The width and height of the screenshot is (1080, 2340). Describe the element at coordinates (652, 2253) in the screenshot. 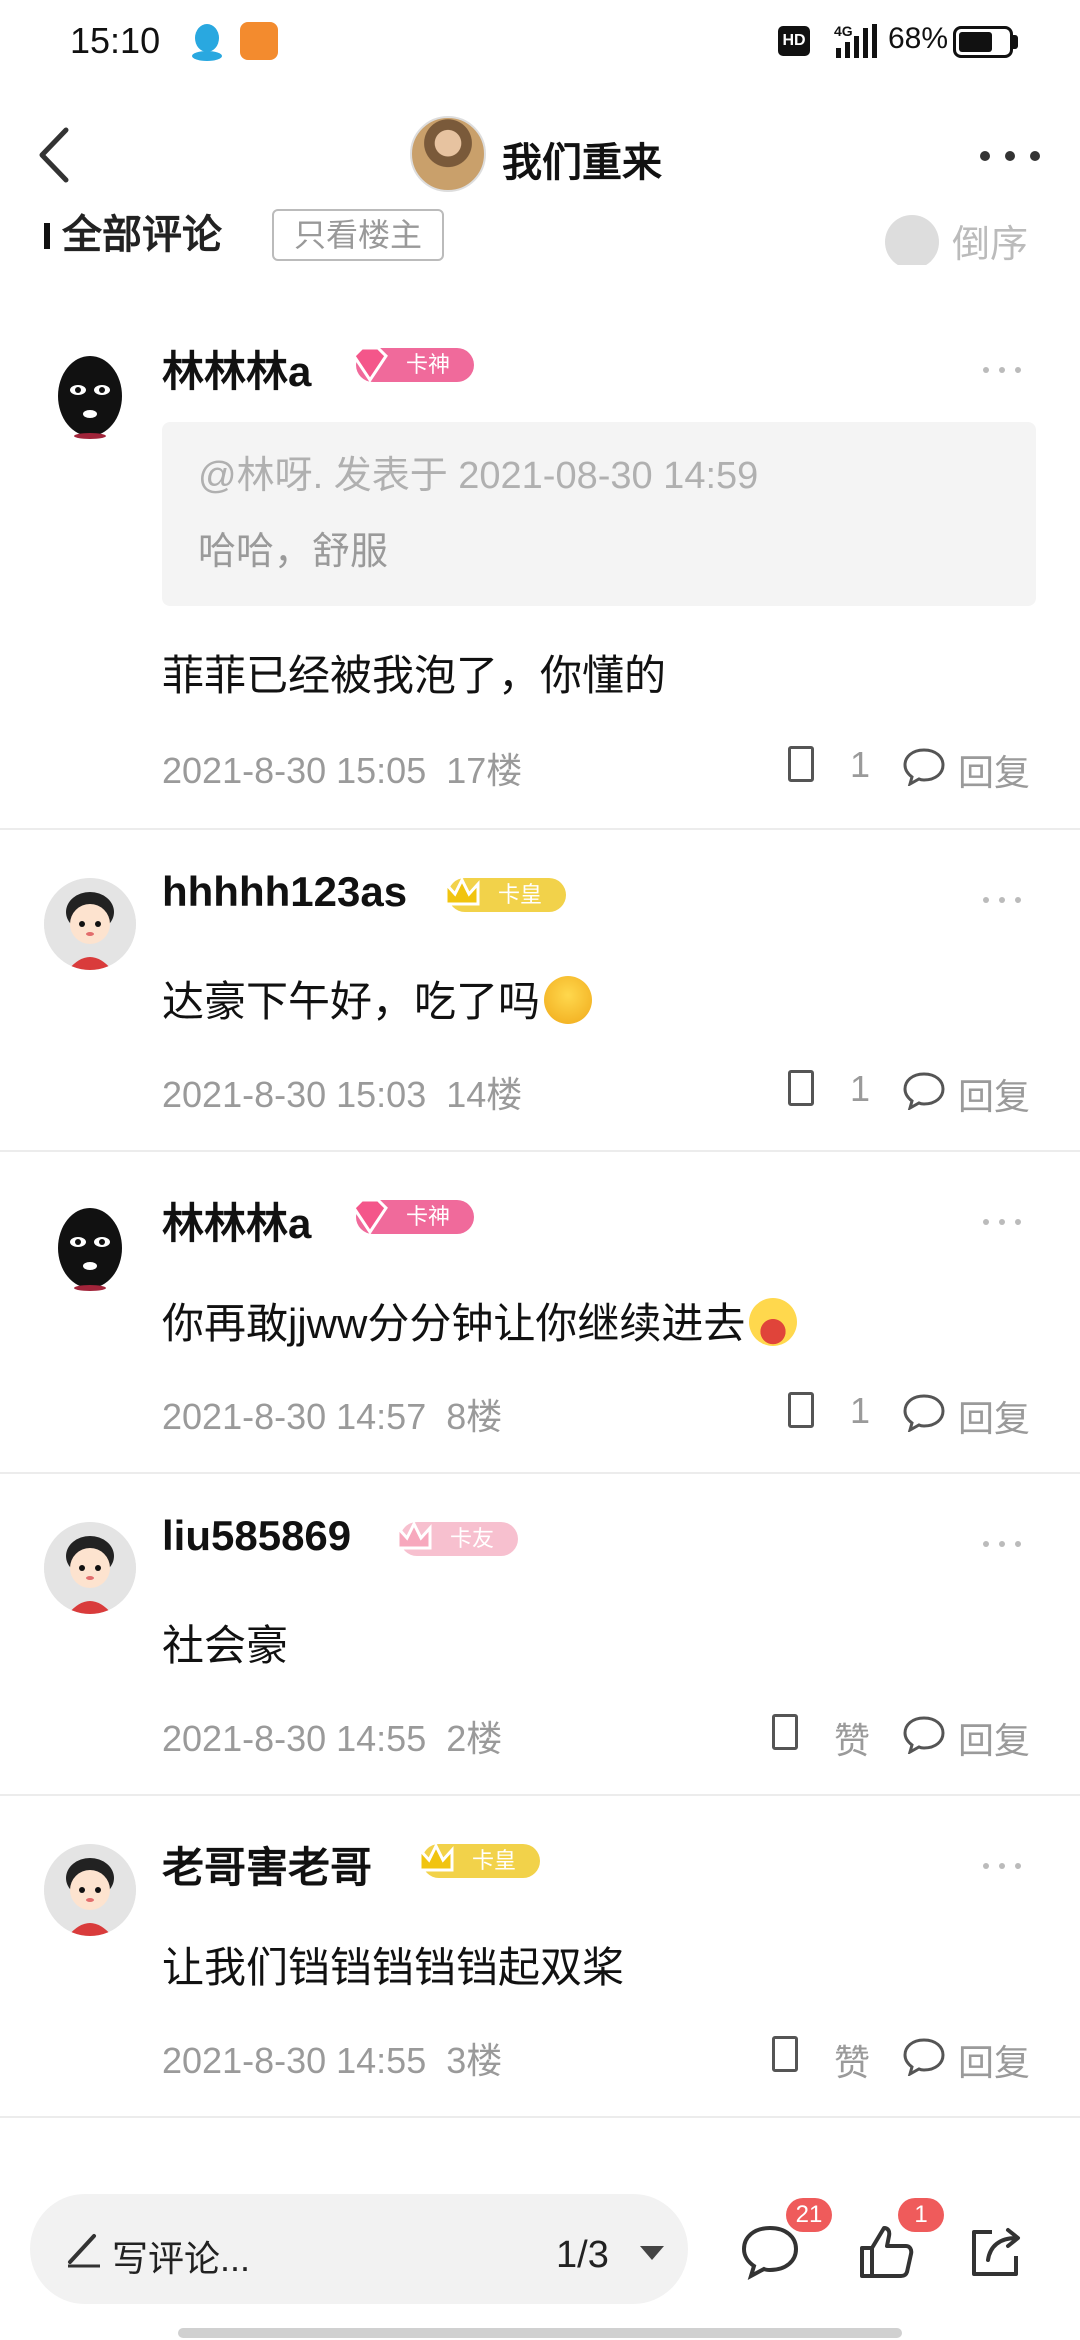

I see `page-dropdown-icon` at that location.